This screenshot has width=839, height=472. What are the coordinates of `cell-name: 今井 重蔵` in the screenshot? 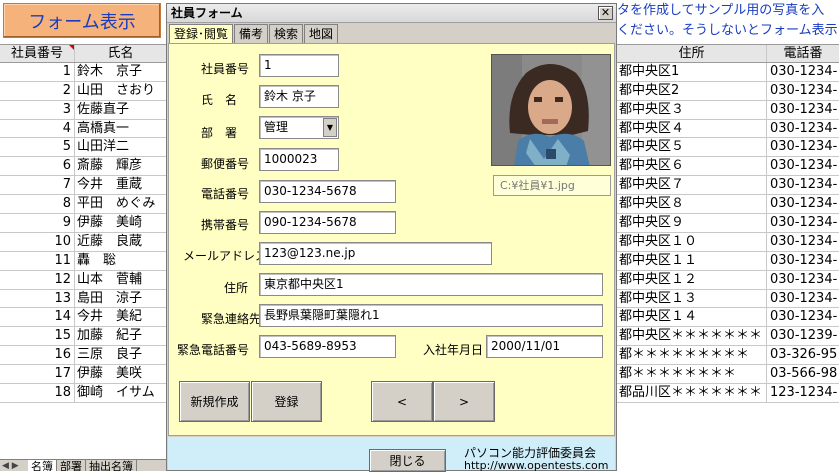 It's located at (120, 185).